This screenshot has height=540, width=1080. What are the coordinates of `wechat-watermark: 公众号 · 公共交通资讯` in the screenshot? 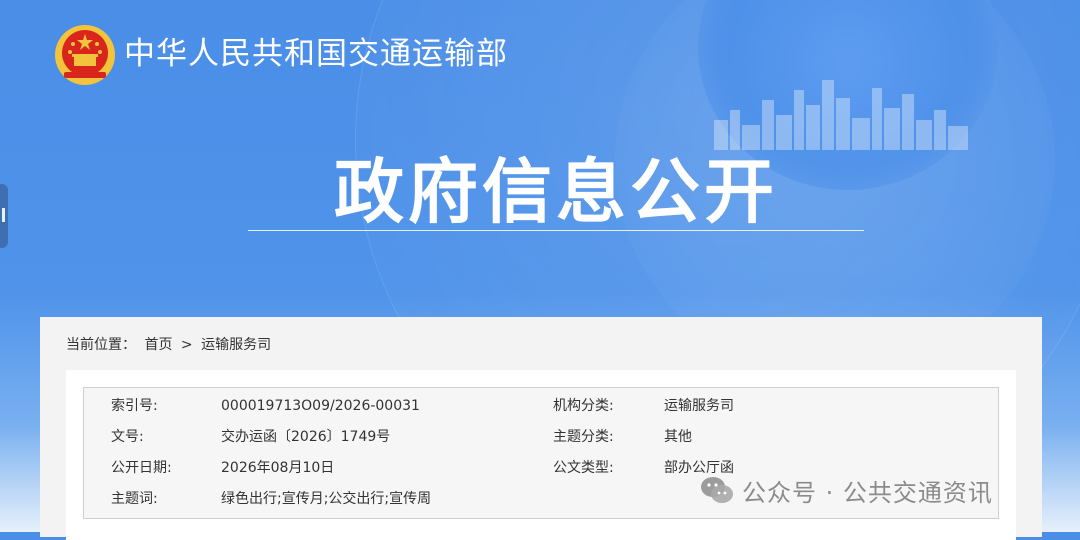 It's located at (846, 490).